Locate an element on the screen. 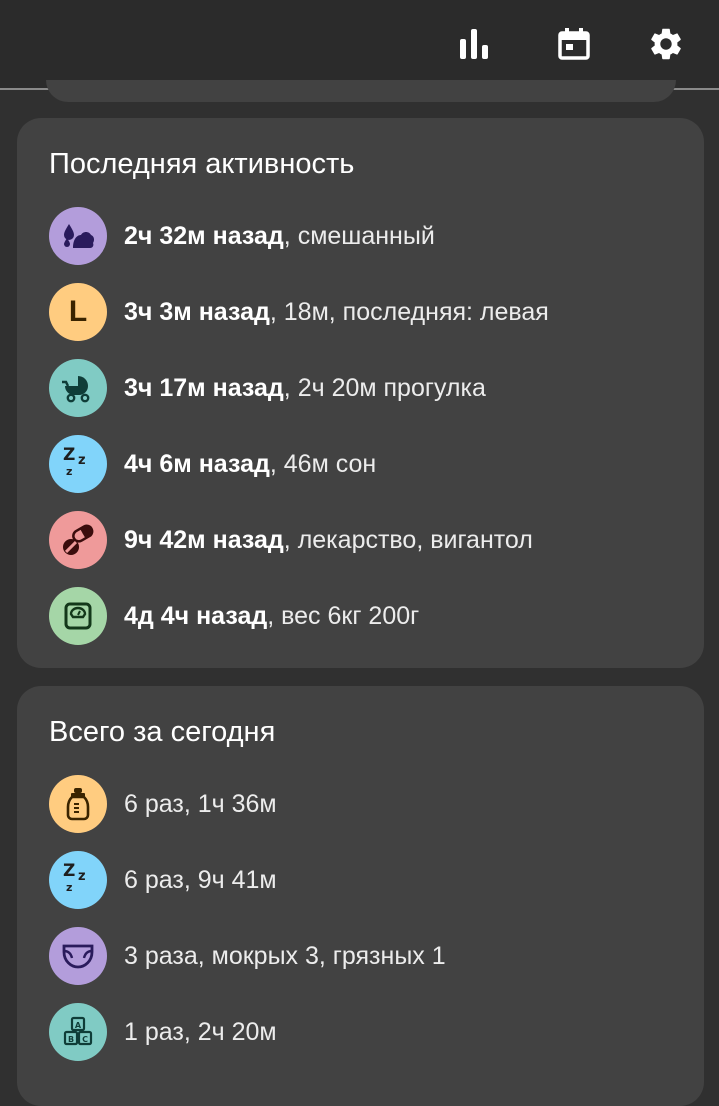  statistics-button is located at coordinates (476, 44).